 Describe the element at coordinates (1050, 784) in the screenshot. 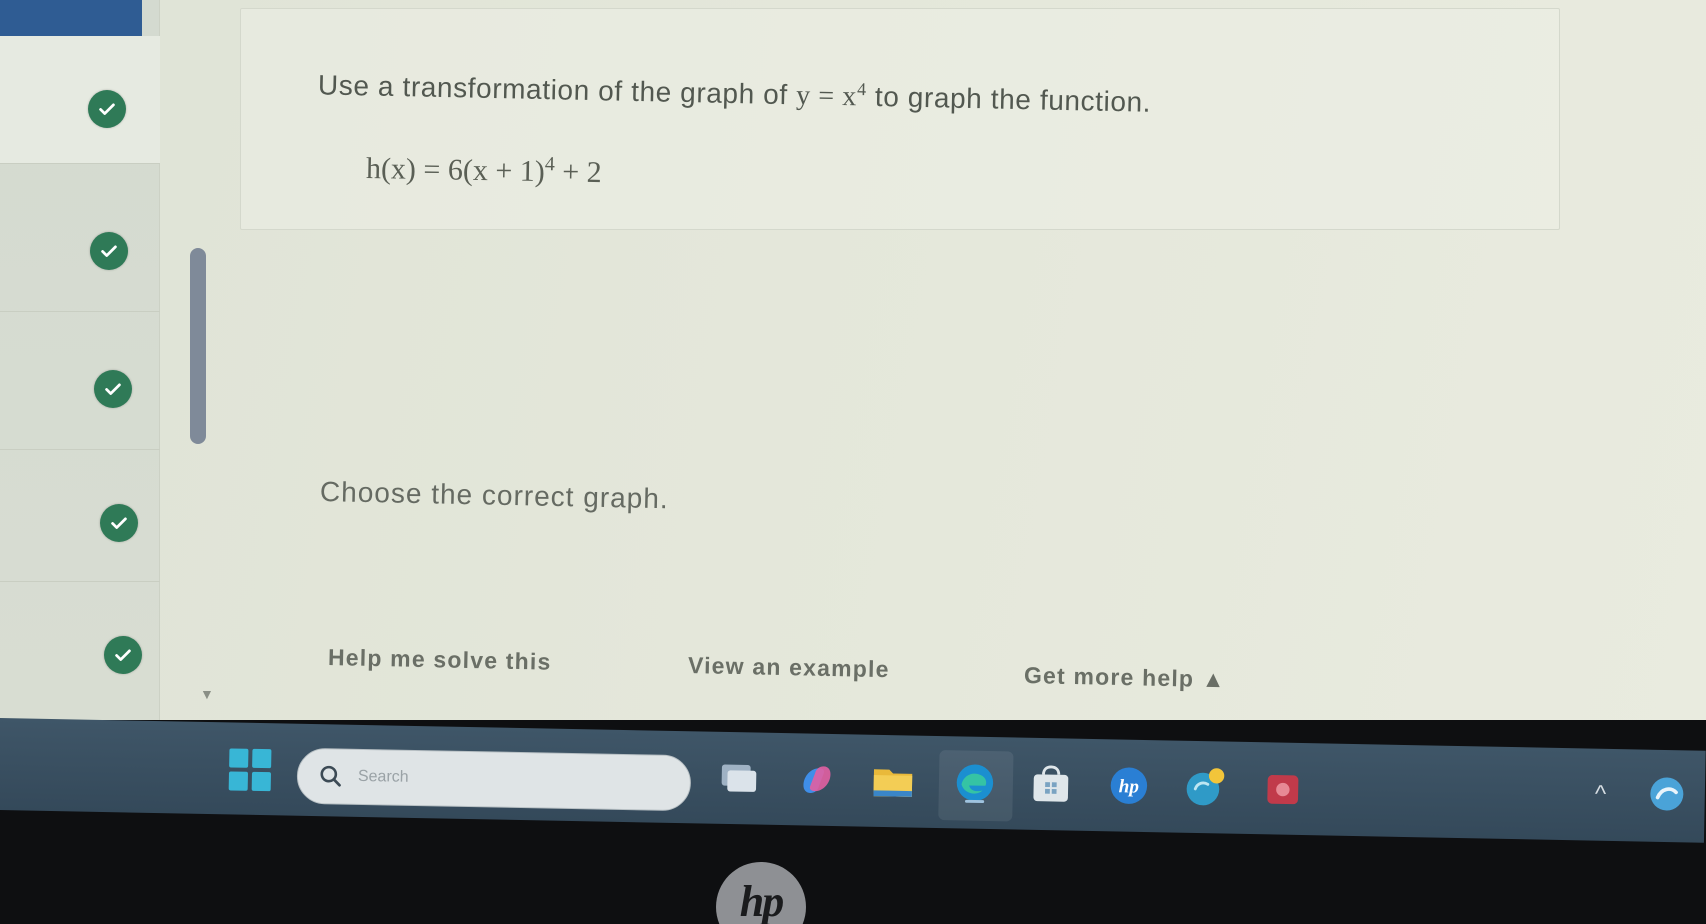

I see `store-icon` at that location.